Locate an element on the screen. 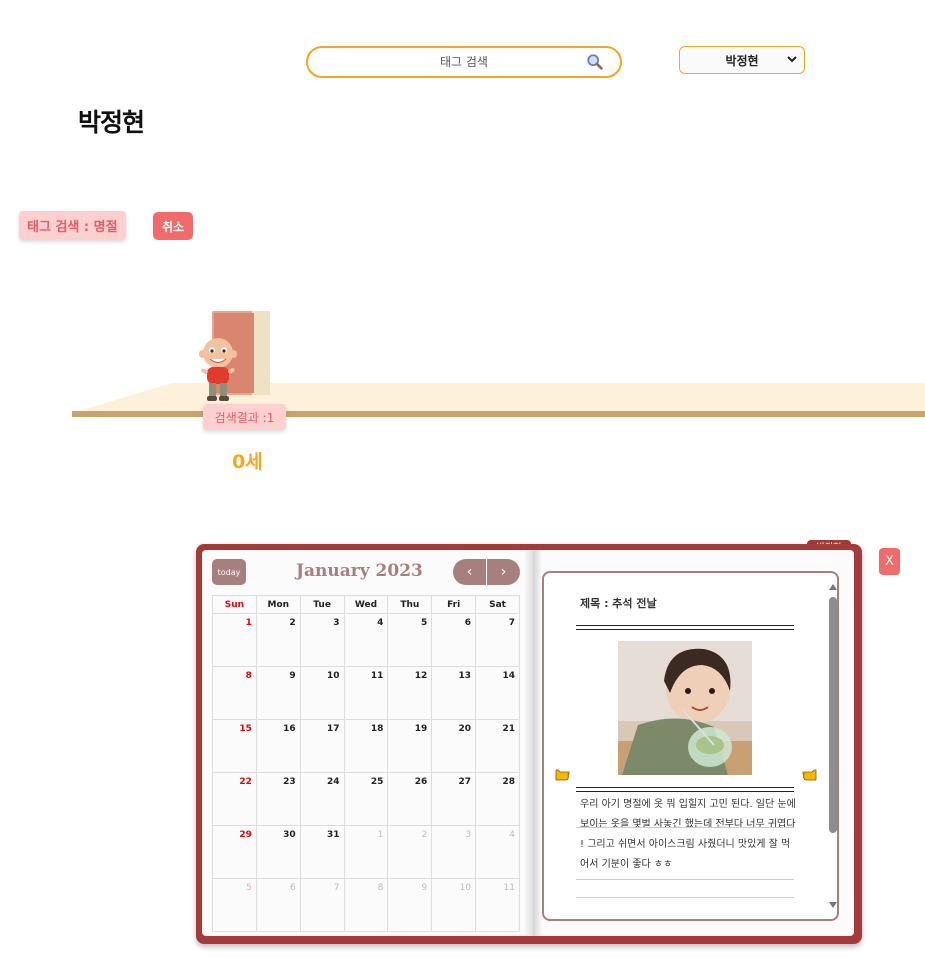 This screenshot has height=958, width=925. calendar-day-cell: 26 is located at coordinates (410, 799).